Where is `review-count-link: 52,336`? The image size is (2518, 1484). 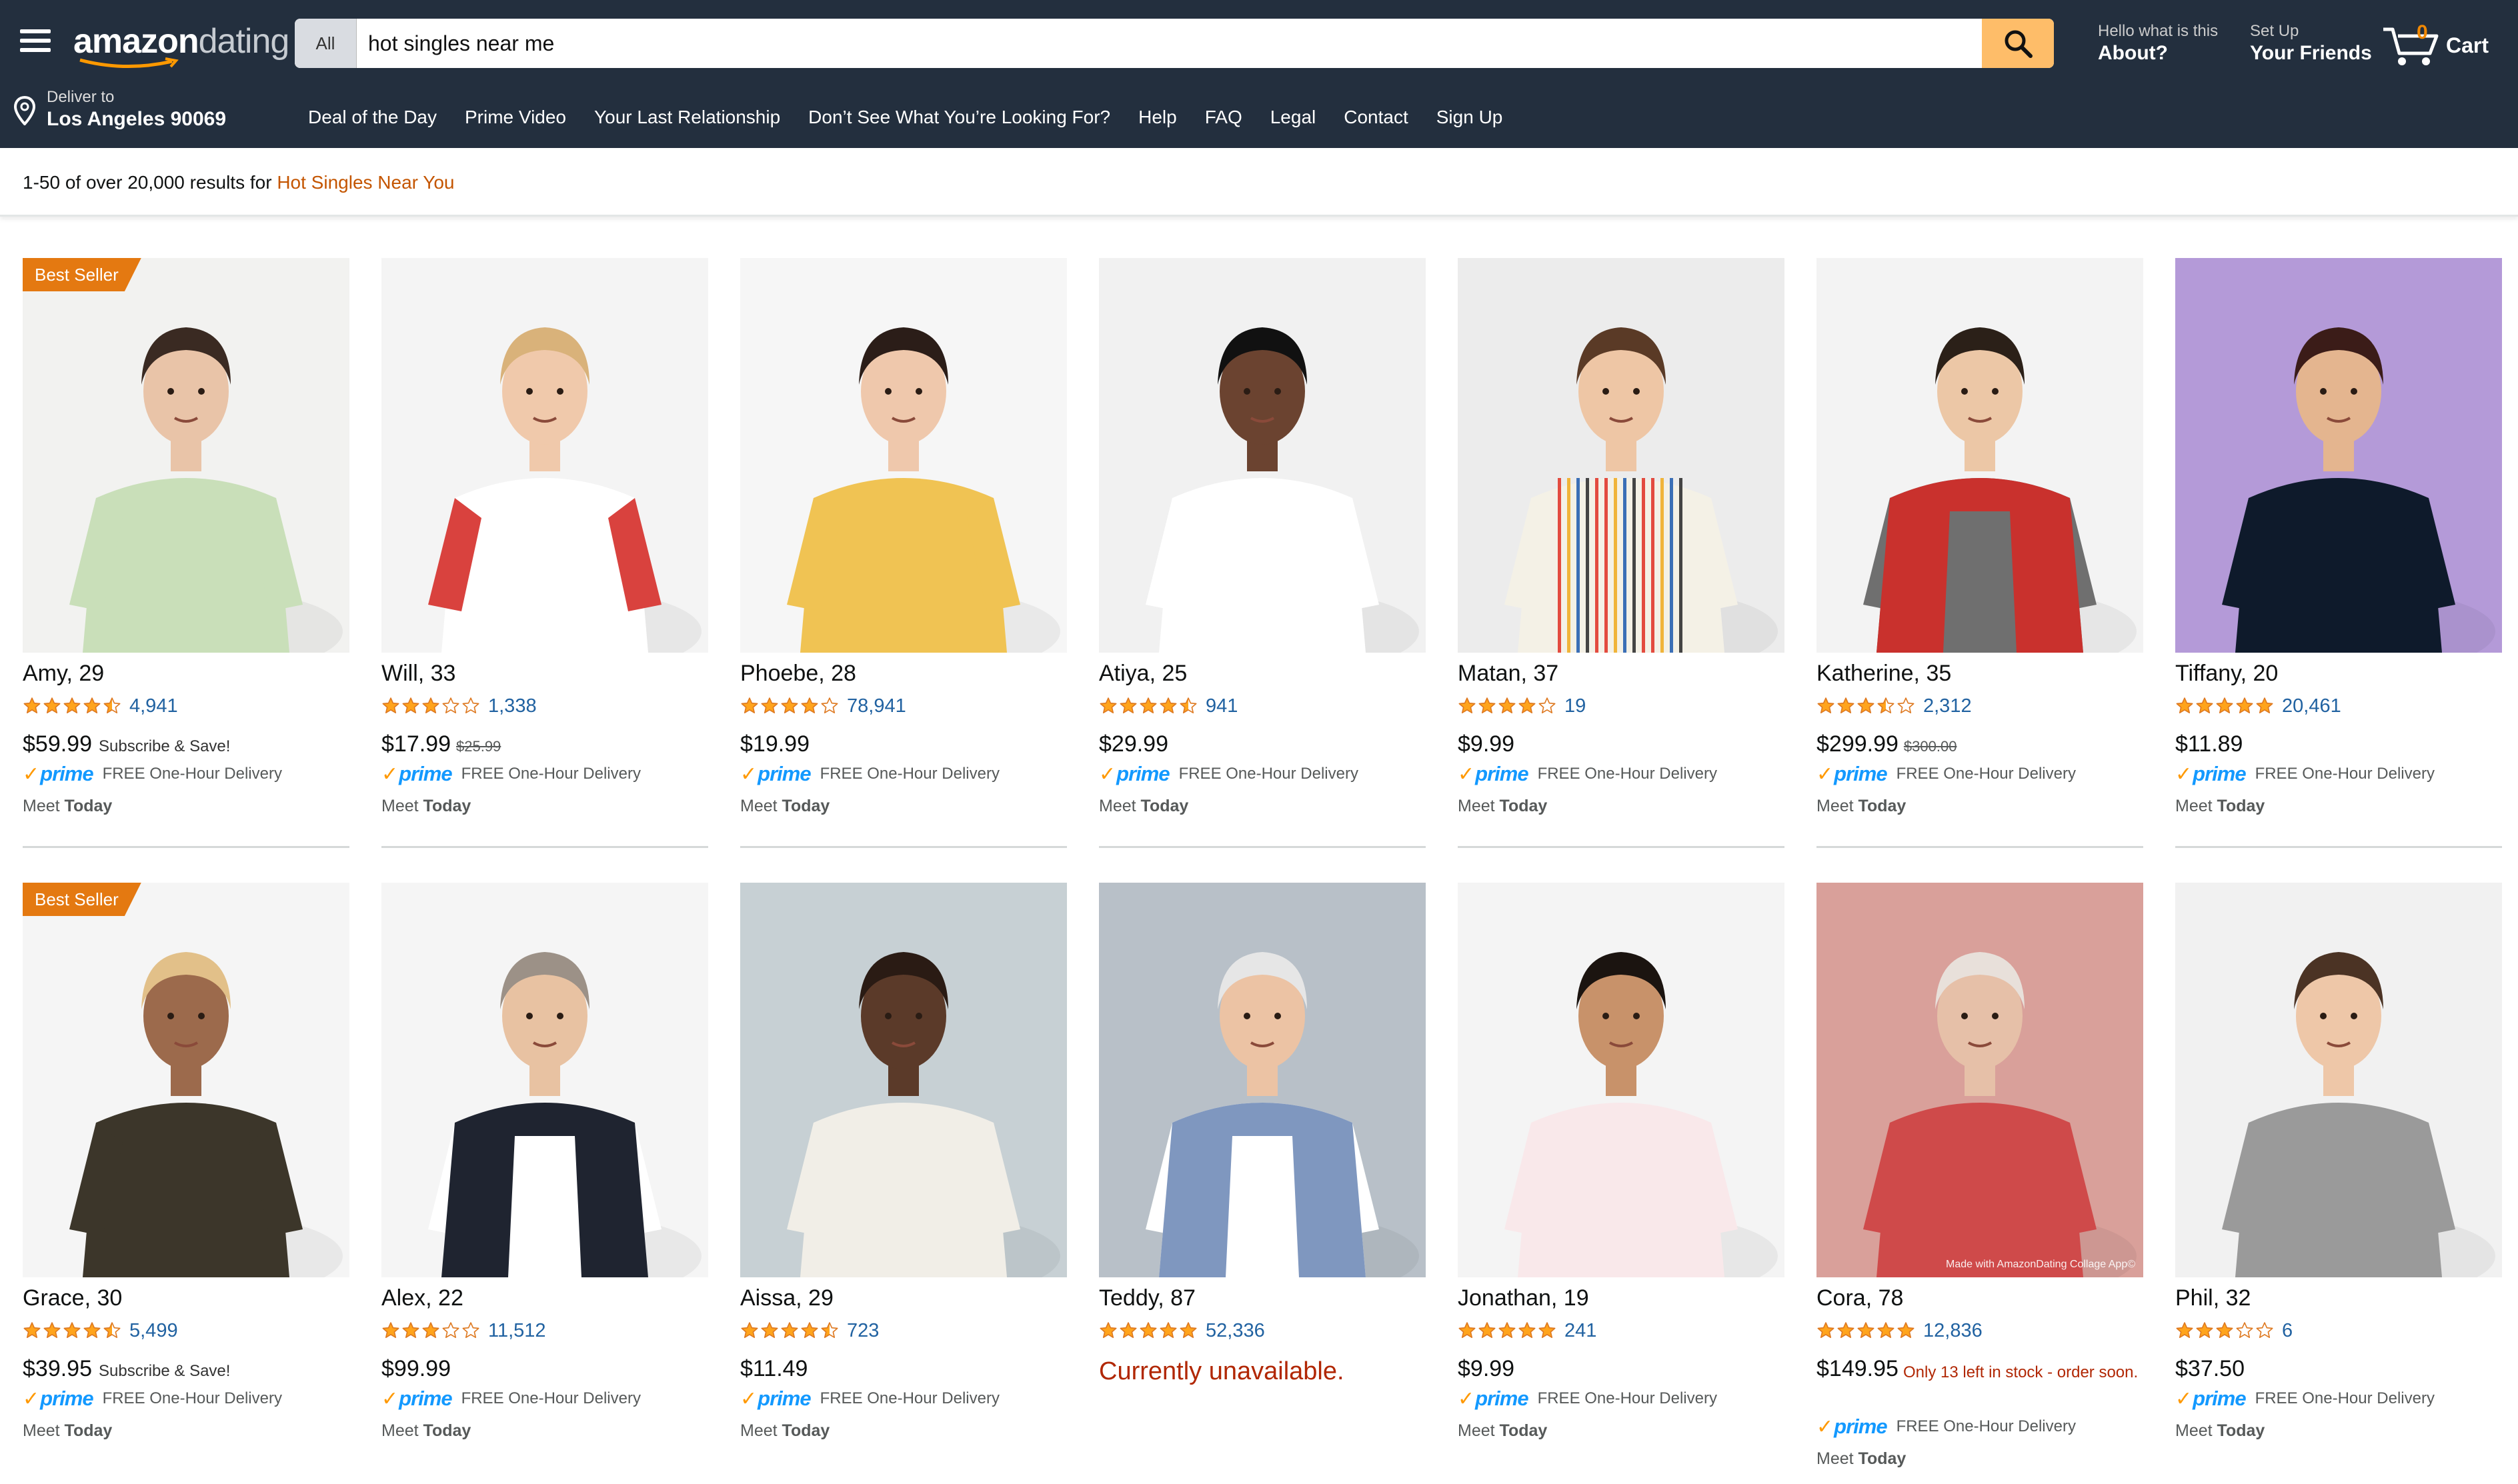 review-count-link: 52,336 is located at coordinates (1235, 1331).